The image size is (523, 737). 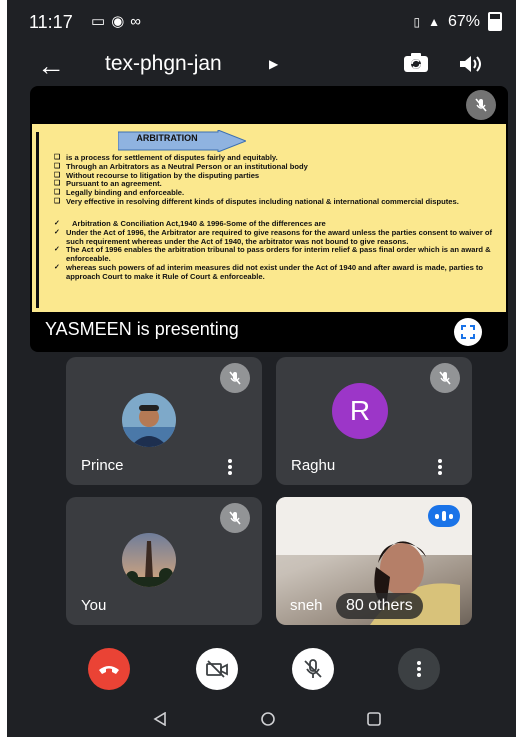 What do you see at coordinates (444, 516) in the screenshot?
I see `speaking-indicator-icon` at bounding box center [444, 516].